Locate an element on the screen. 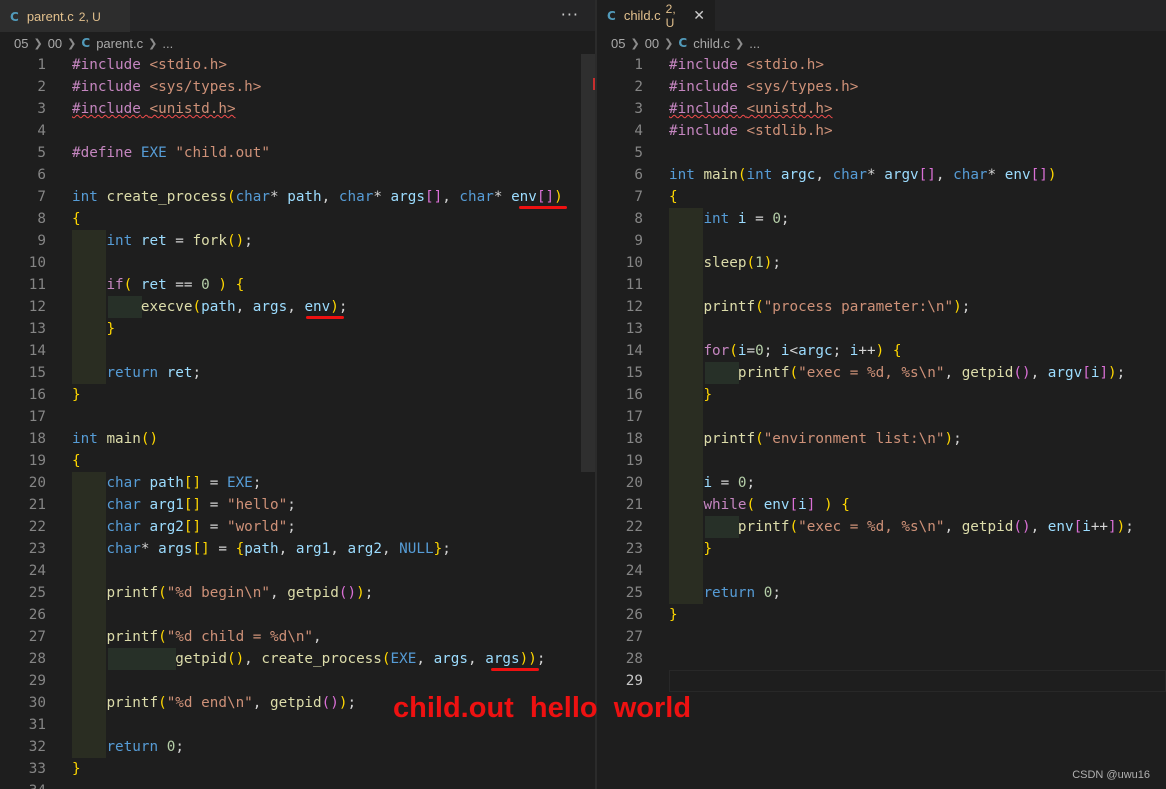  code-line: 26} is located at coordinates (881, 615).